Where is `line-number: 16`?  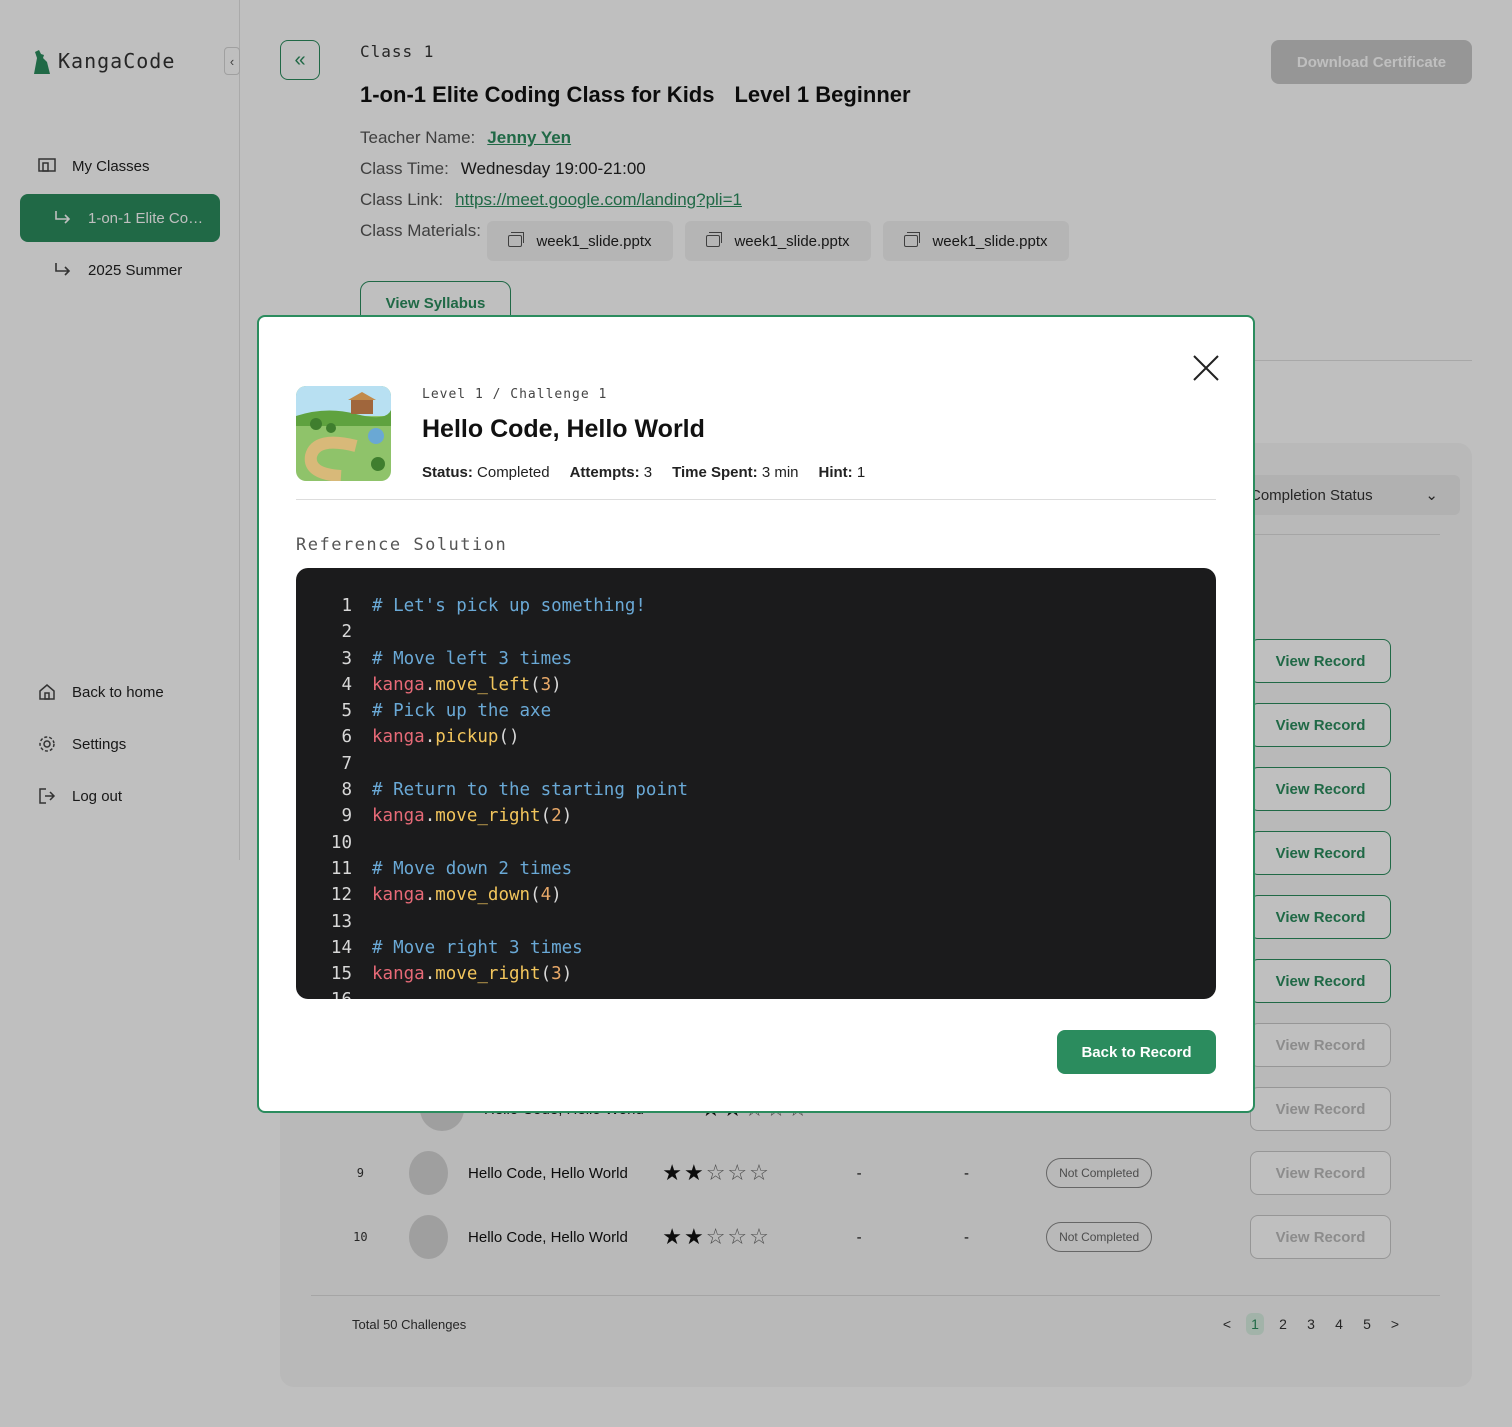
line-number: 16 is located at coordinates (324, 993).